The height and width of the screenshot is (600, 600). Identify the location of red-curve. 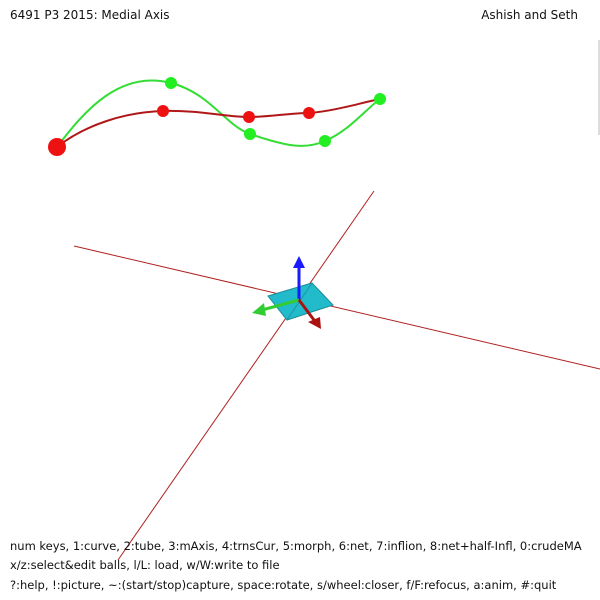
(218, 123).